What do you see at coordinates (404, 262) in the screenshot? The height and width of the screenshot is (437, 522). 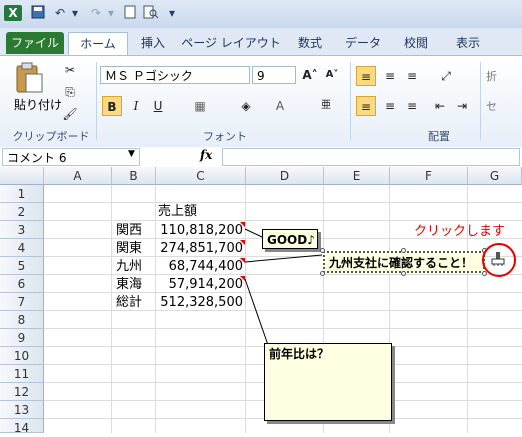 I see `comment-kyushu: 九州支社に確認すること！` at bounding box center [404, 262].